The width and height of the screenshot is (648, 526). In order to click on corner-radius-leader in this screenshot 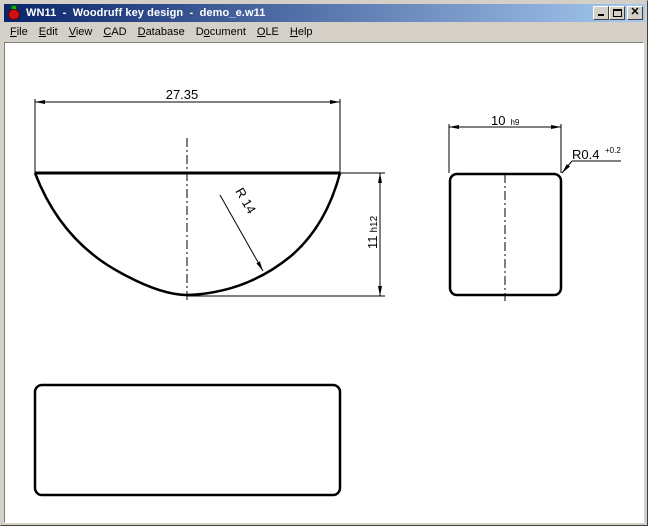, I will do `click(567, 167)`.